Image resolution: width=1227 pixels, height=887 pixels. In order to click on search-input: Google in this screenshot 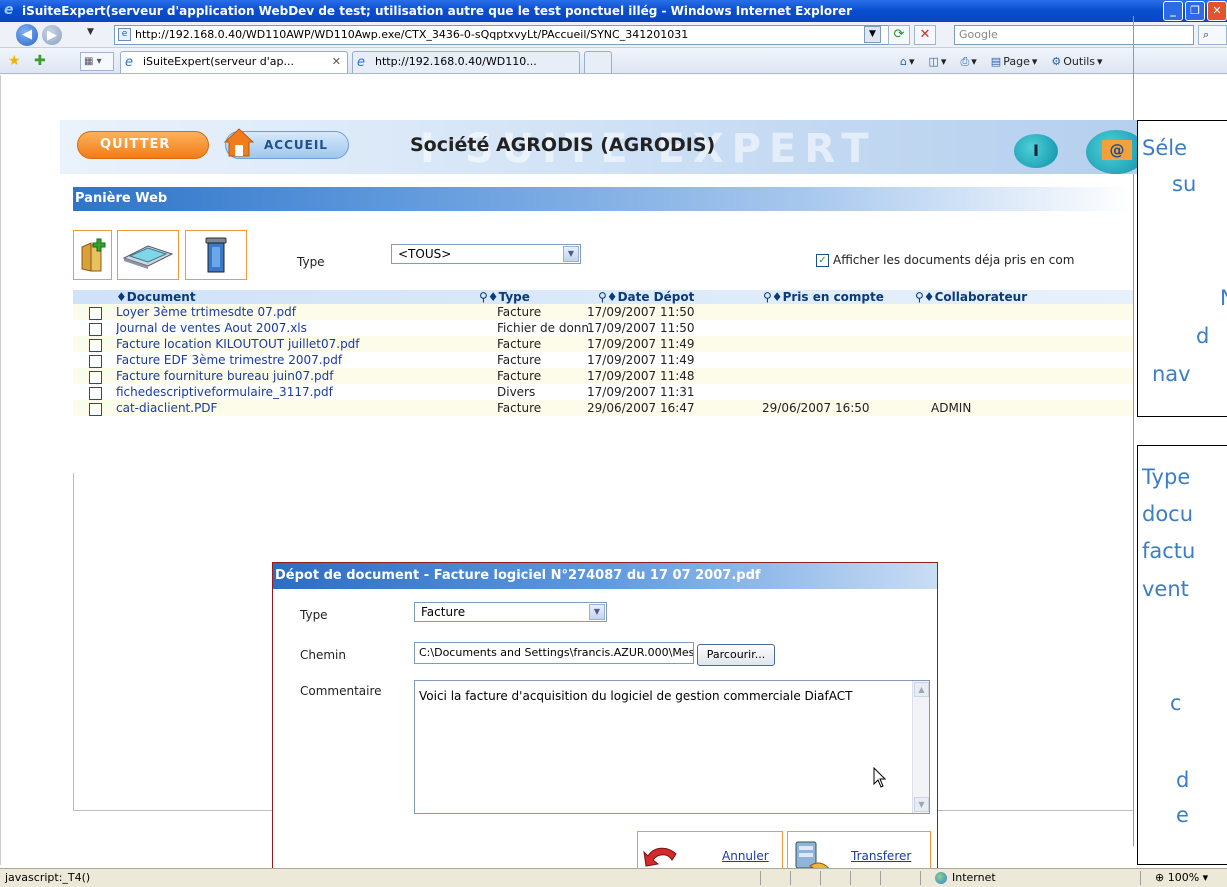, I will do `click(1074, 35)`.